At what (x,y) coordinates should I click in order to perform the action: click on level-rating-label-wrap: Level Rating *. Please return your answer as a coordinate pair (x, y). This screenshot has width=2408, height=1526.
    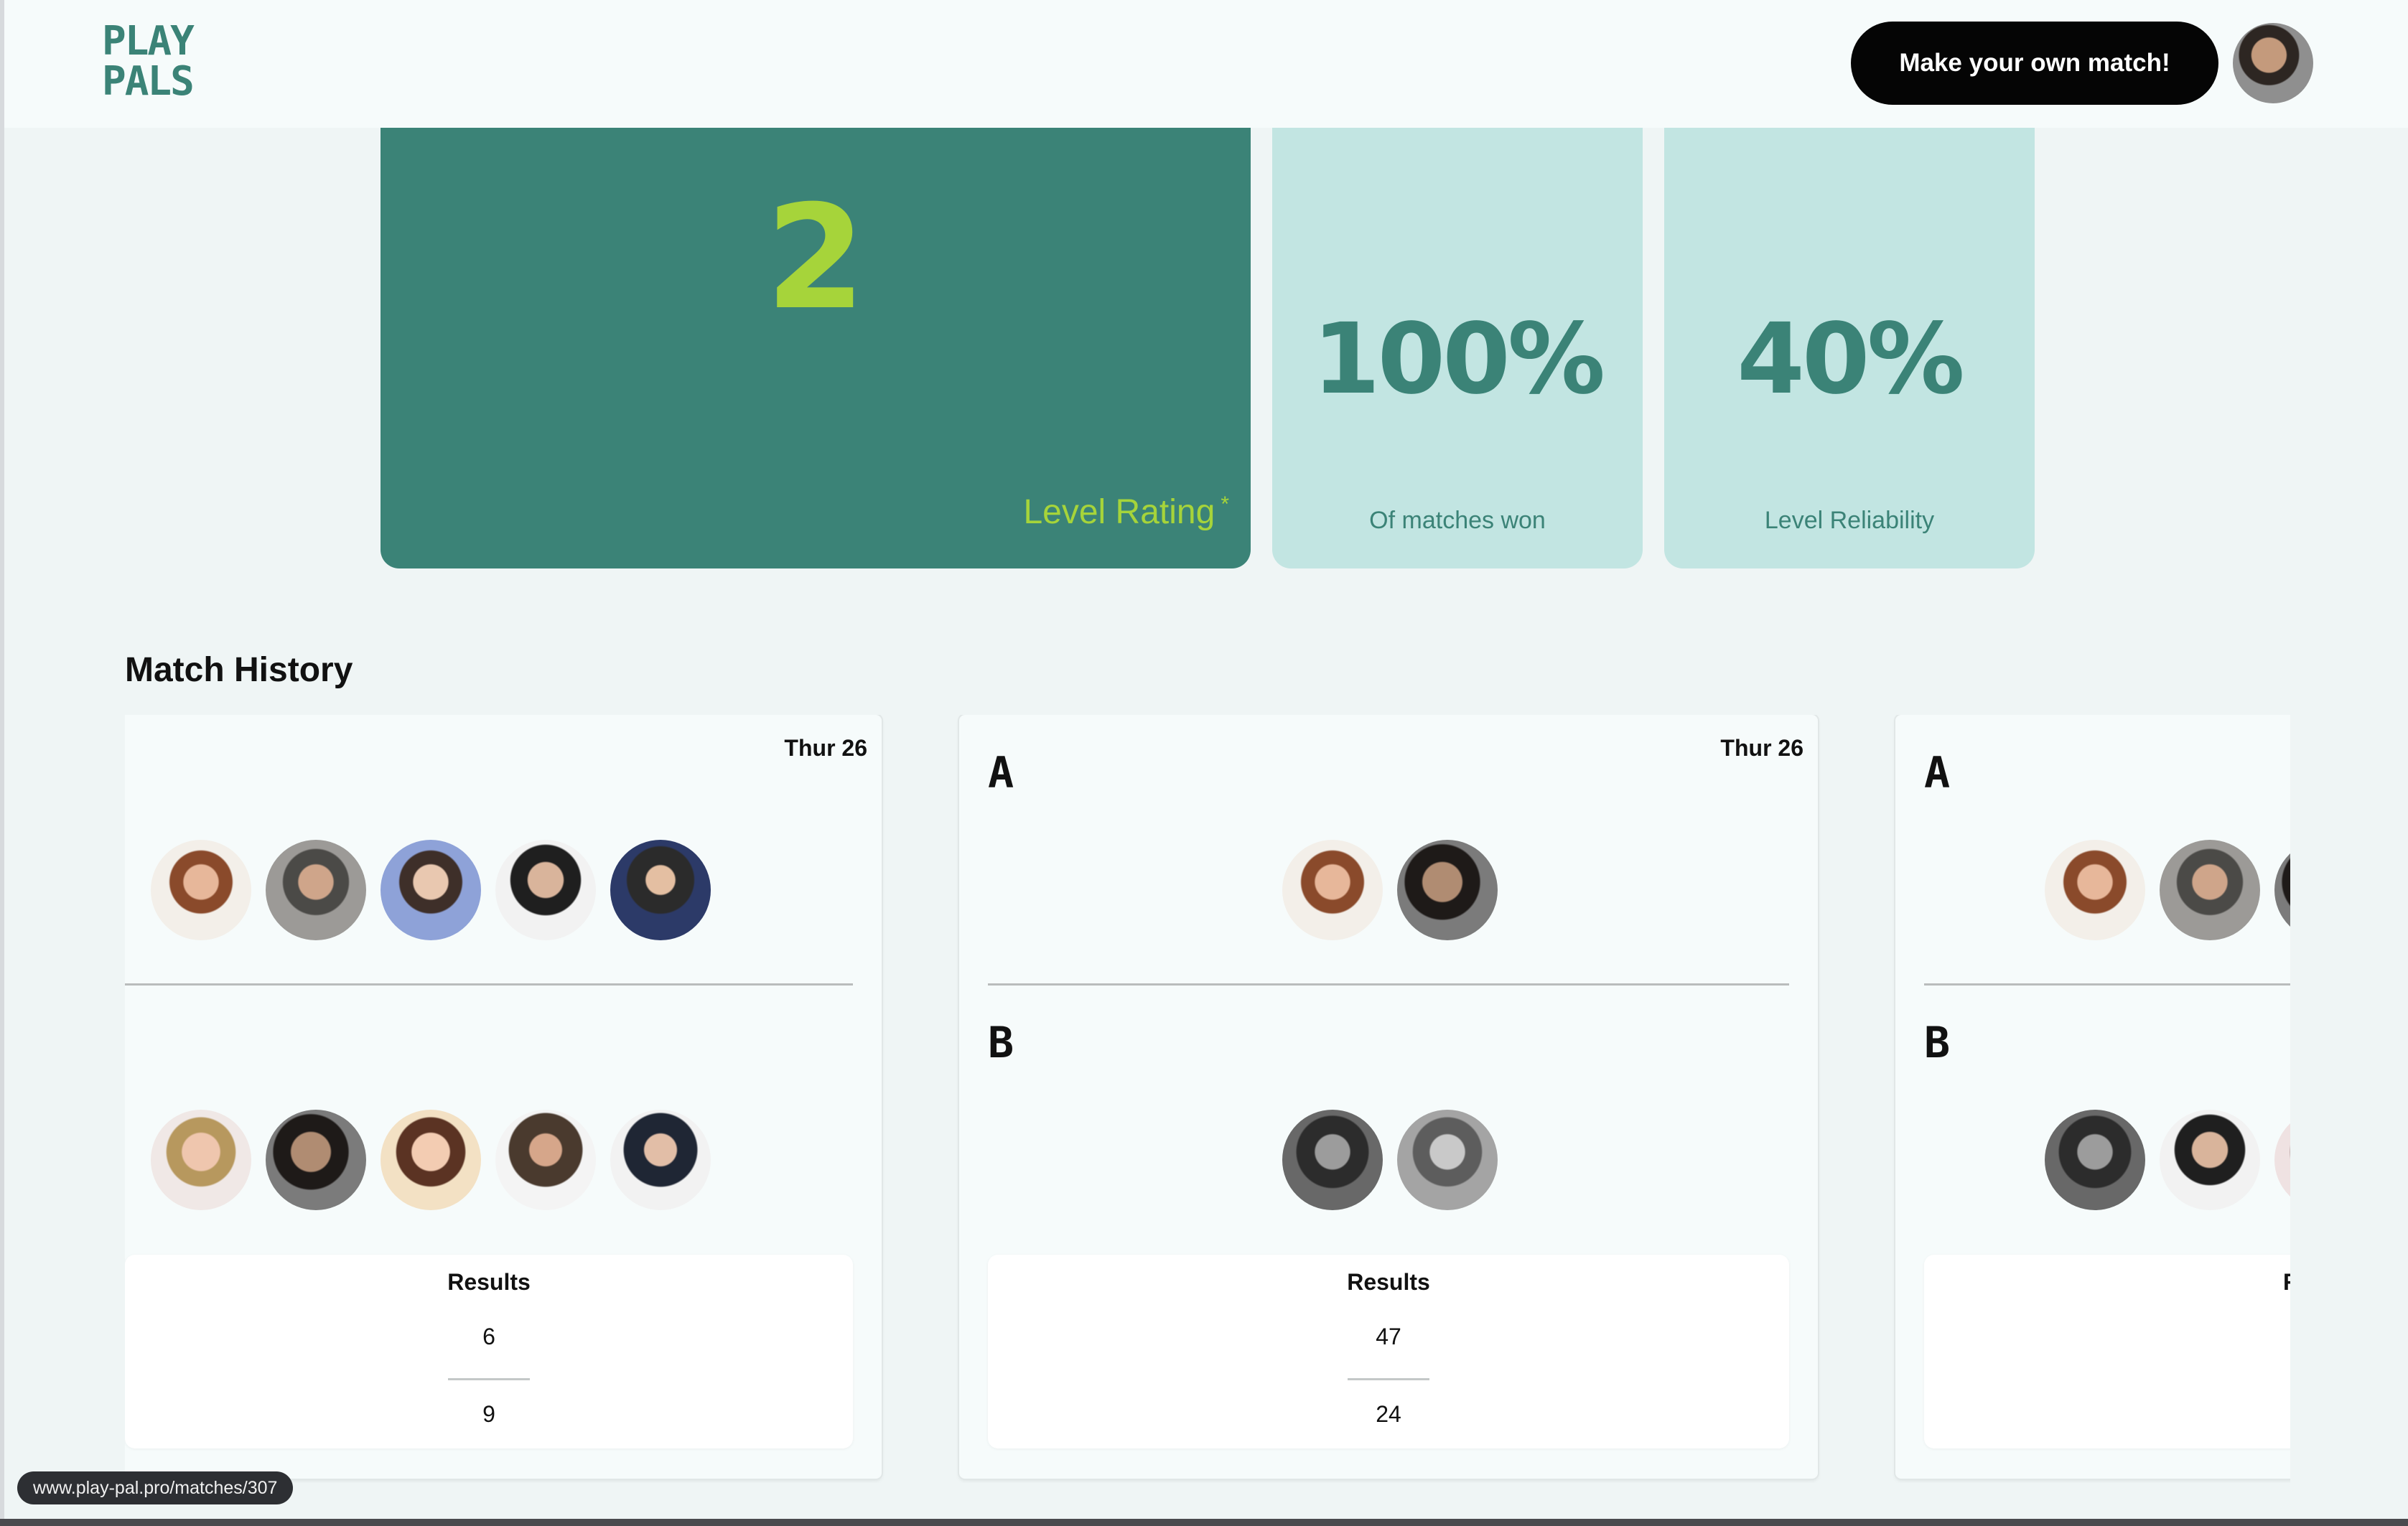
    Looking at the image, I should click on (1126, 512).